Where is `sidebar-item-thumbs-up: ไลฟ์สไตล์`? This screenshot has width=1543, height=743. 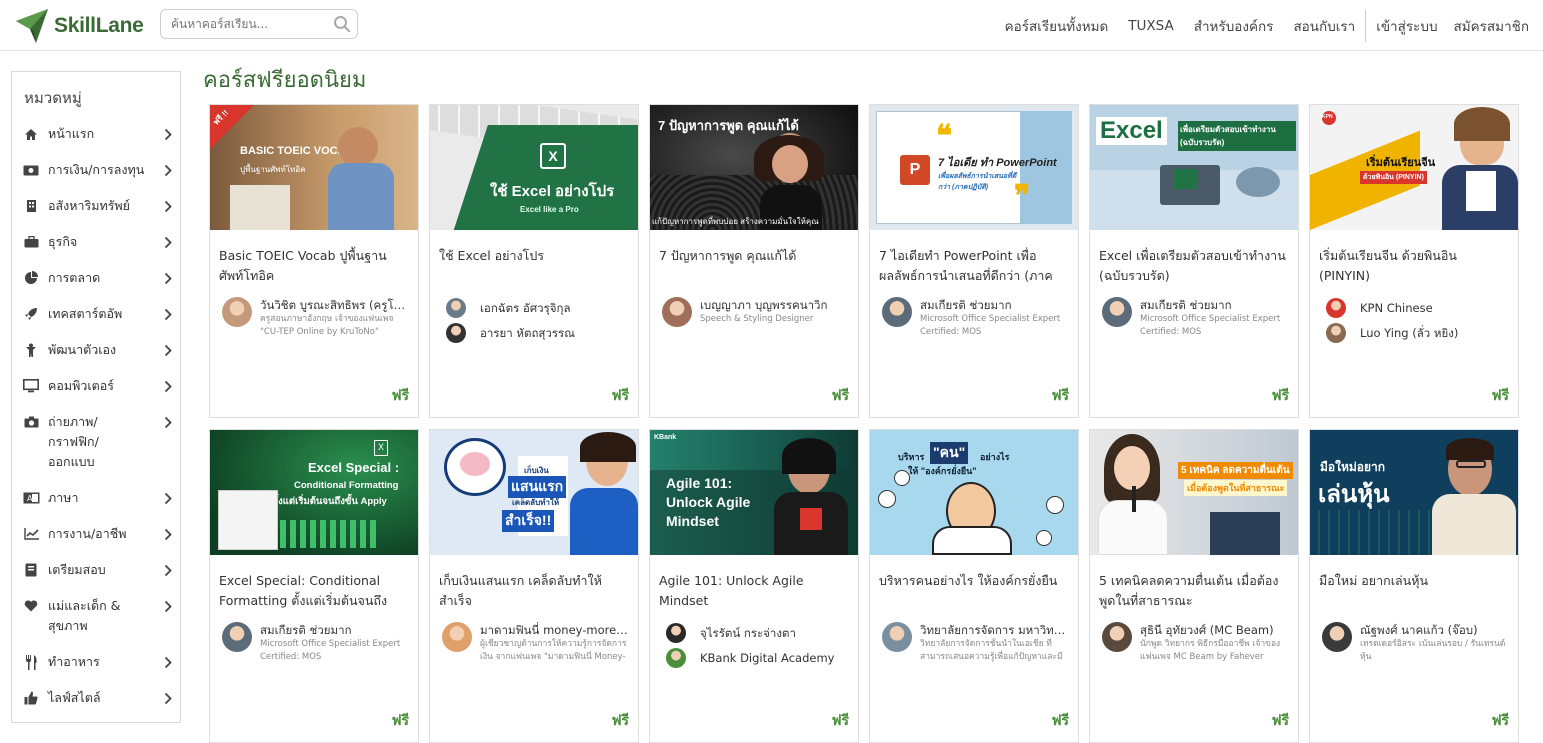
sidebar-item-thumbs-up: ไลฟ์สไตล์ is located at coordinates (98, 698).